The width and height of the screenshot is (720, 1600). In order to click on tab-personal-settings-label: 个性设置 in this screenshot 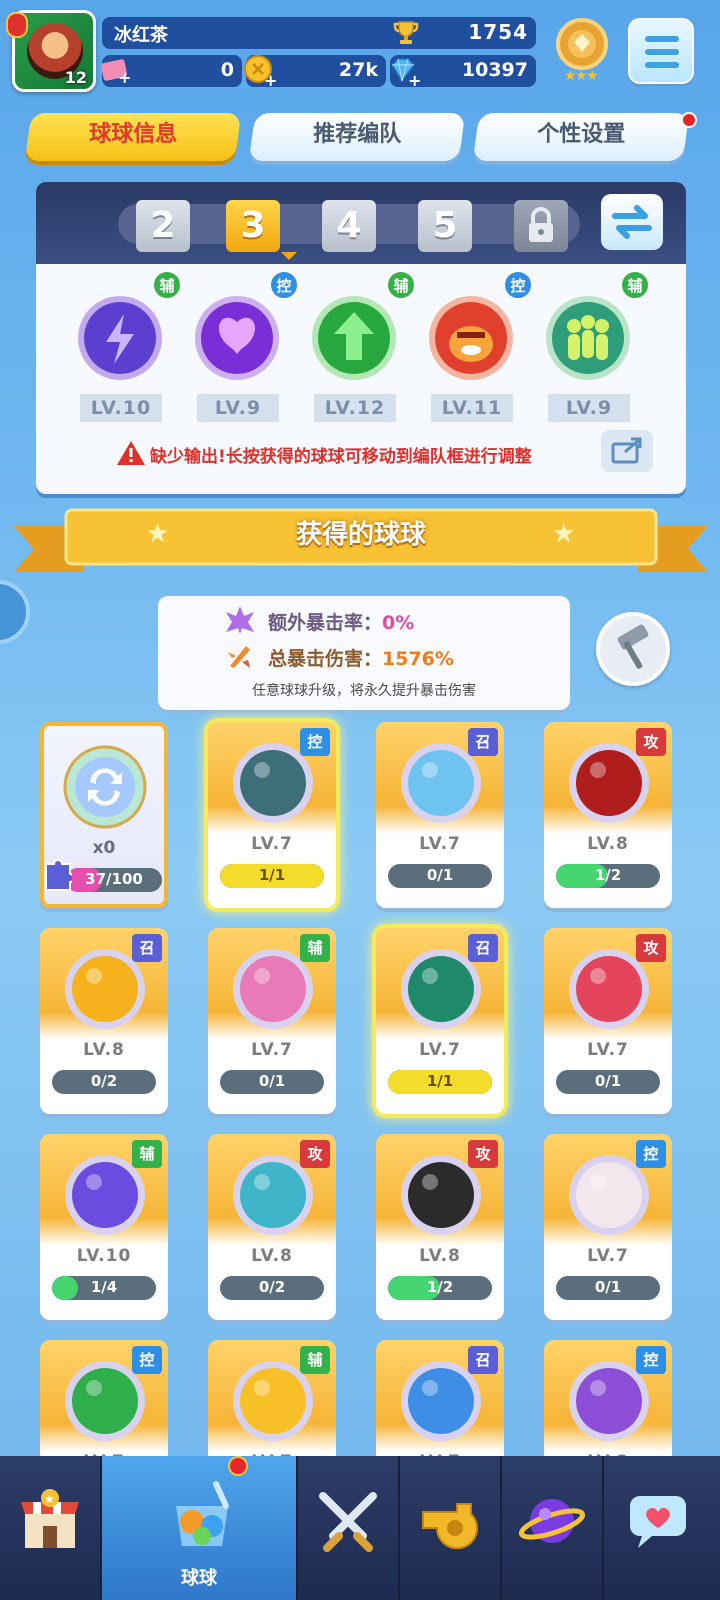, I will do `click(581, 134)`.